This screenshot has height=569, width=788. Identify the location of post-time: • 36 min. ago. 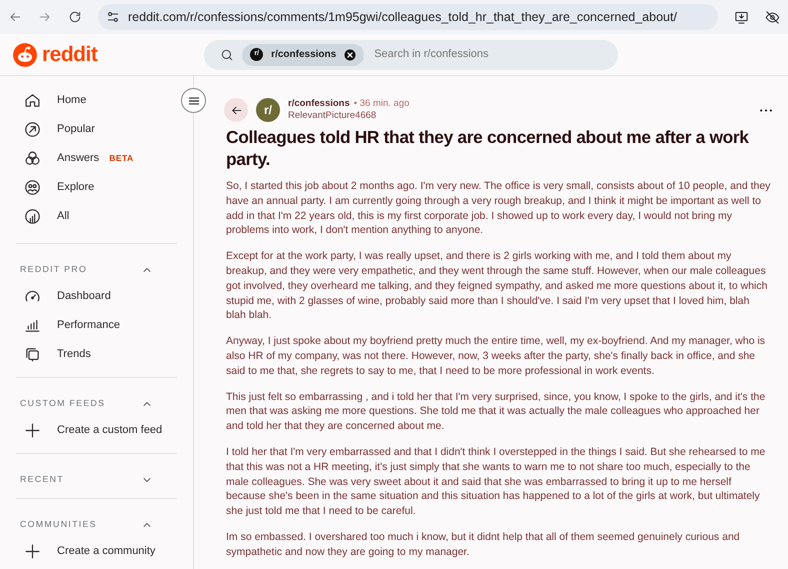
(382, 104).